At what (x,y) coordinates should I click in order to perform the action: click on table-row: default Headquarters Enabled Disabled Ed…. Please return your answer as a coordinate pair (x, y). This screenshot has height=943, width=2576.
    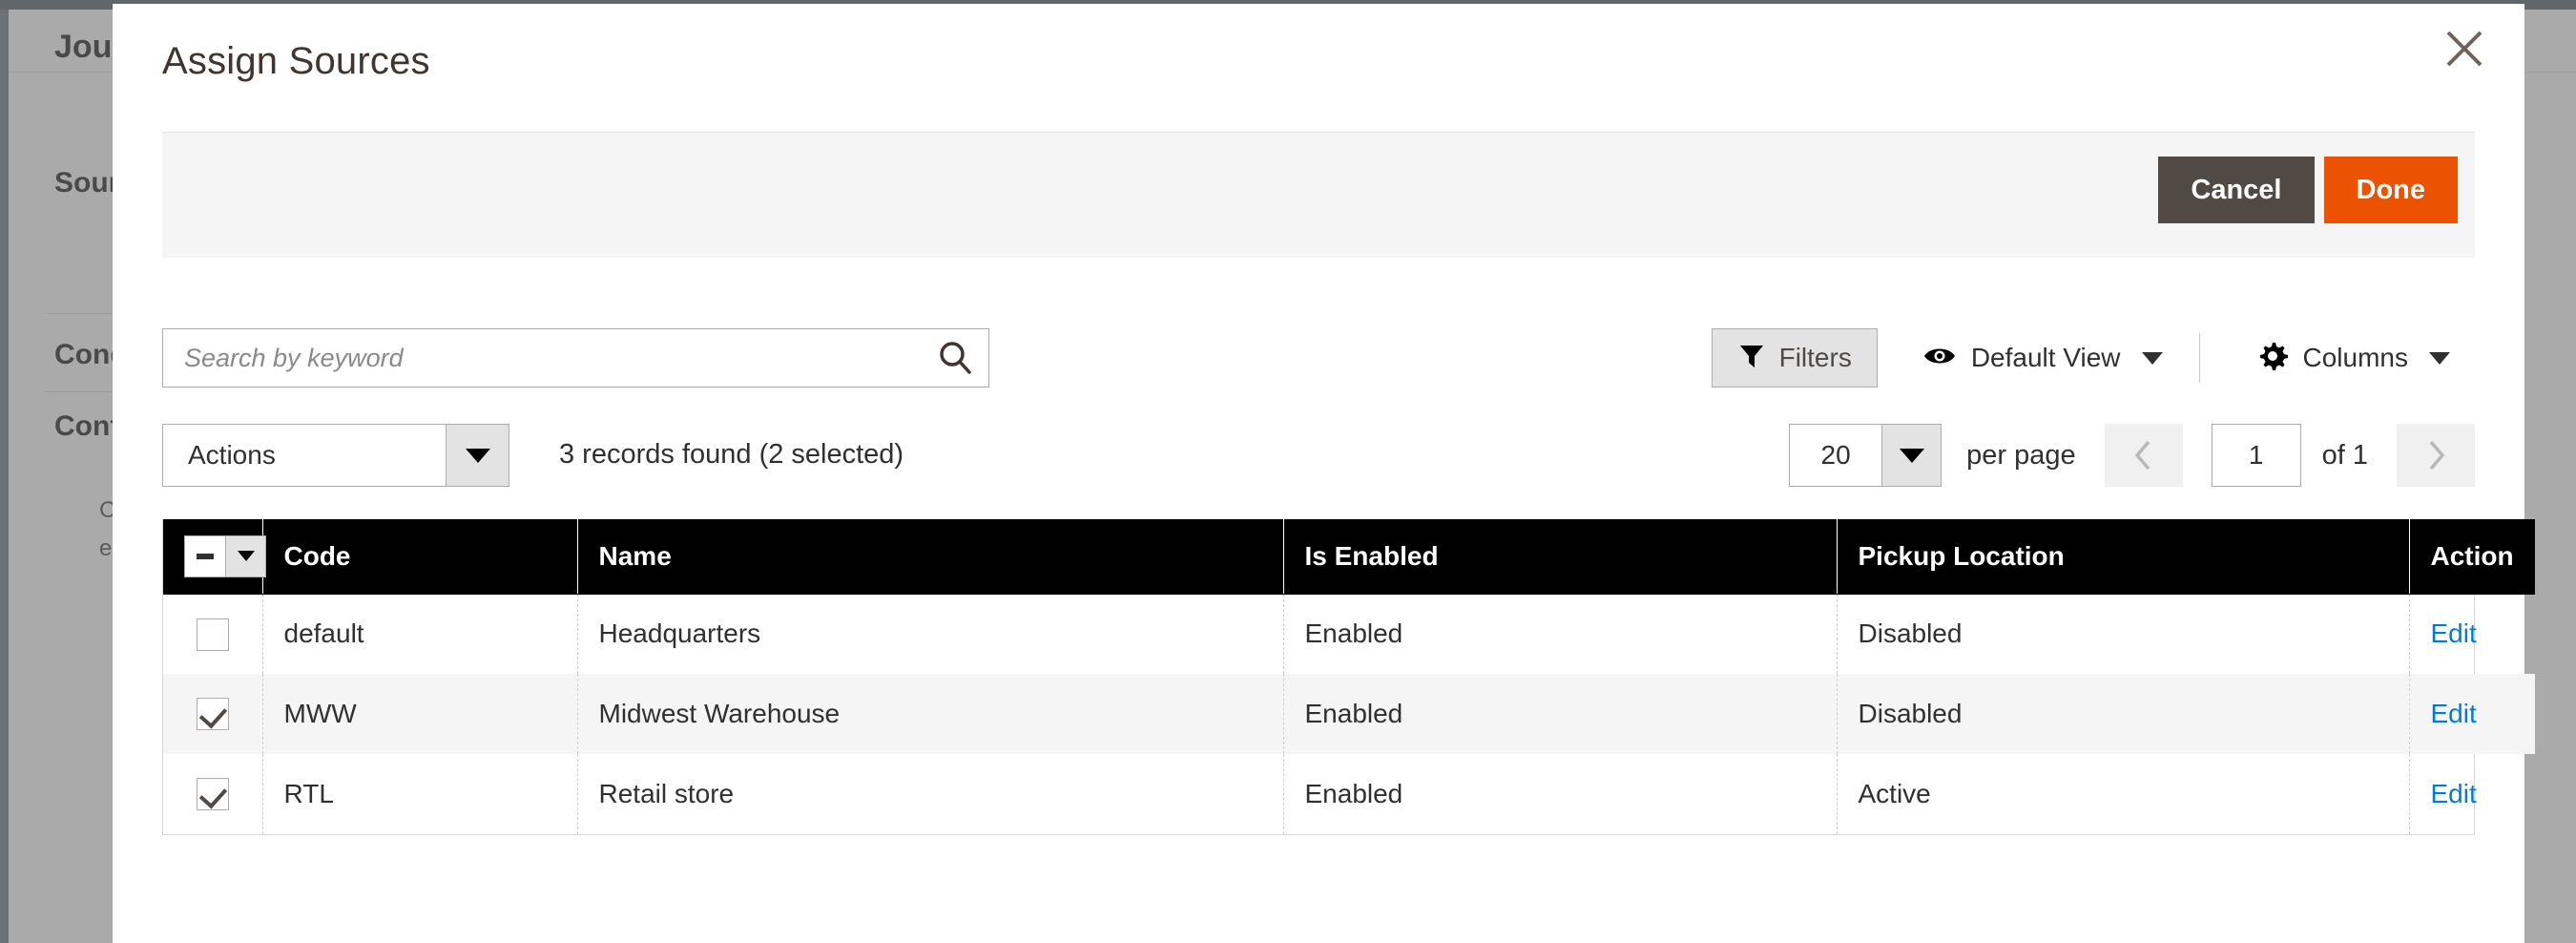
    Looking at the image, I should click on (1349, 634).